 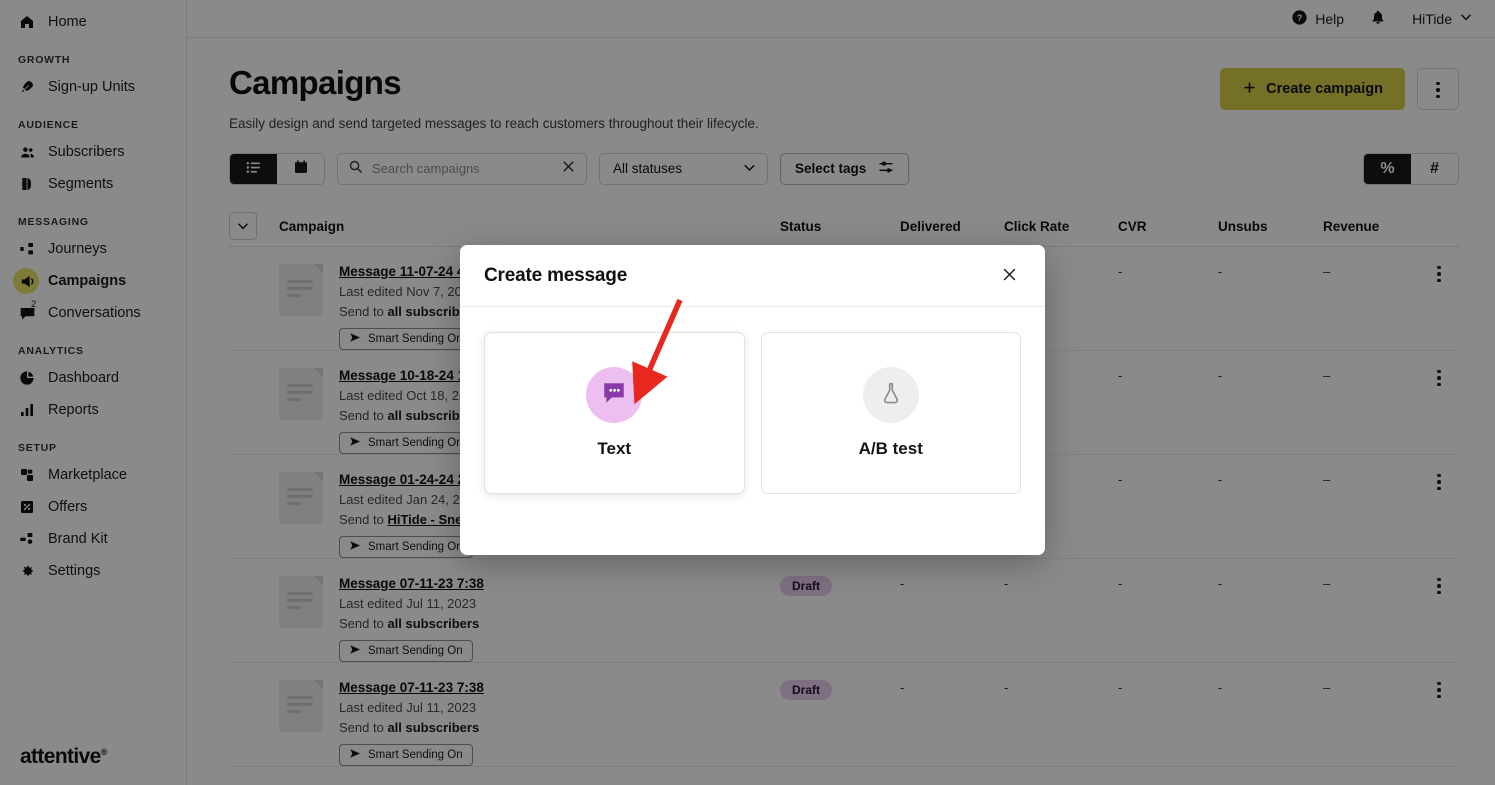 I want to click on flask-icon, so click(x=891, y=395).